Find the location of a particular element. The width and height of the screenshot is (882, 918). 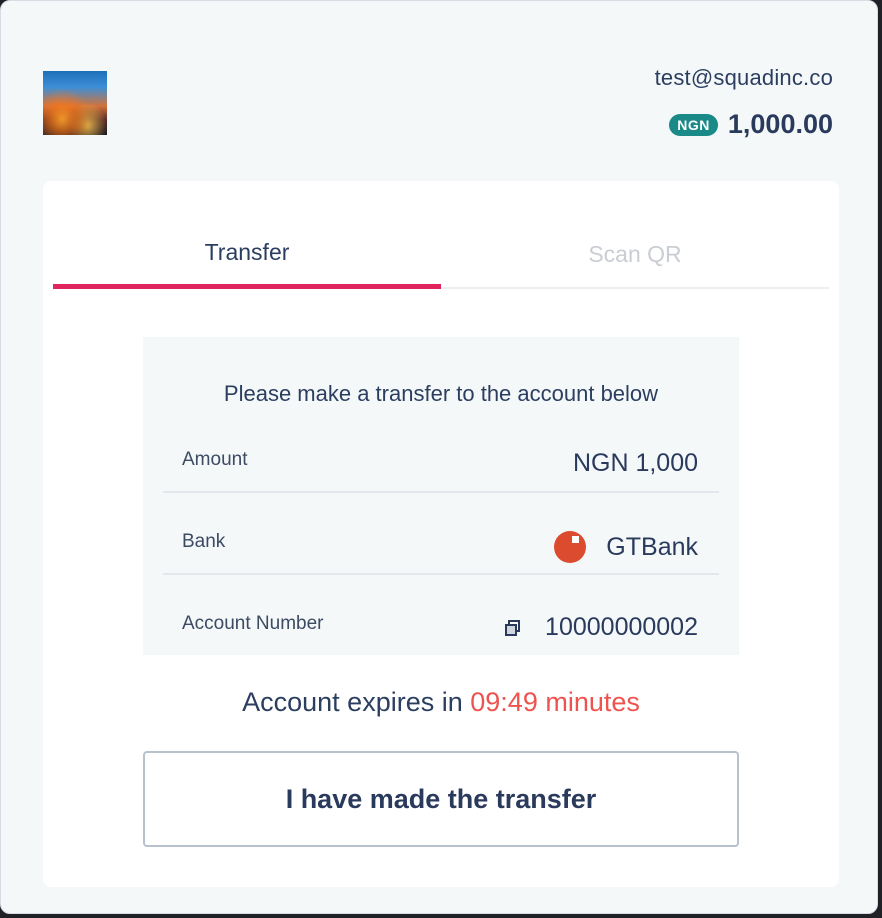

amount-label: Amount is located at coordinates (215, 459).